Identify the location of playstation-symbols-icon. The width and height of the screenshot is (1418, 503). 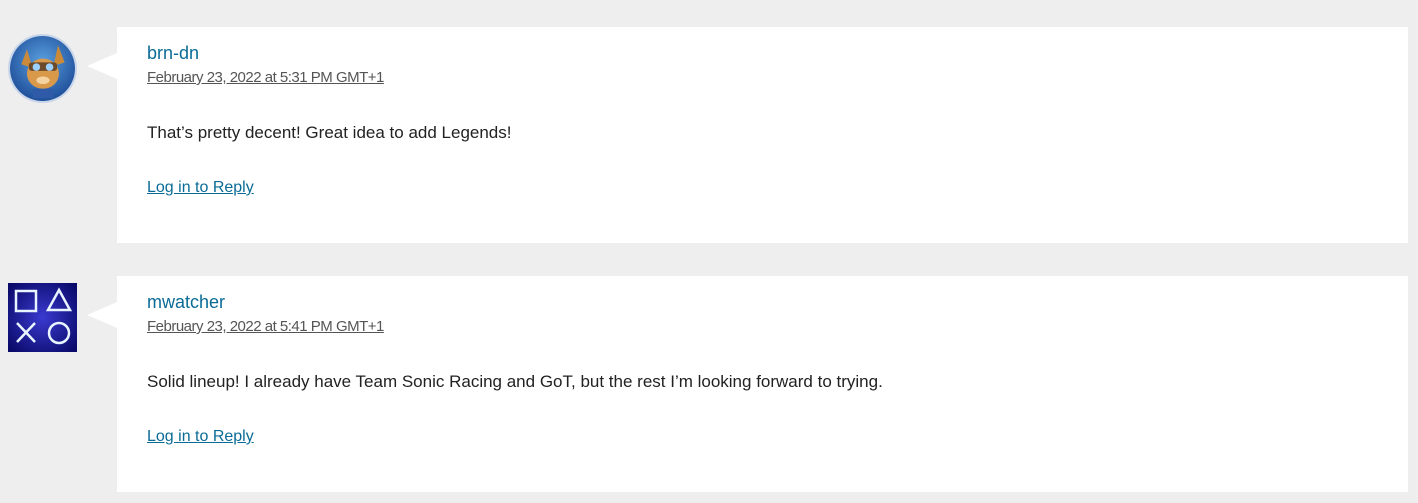
(42, 317).